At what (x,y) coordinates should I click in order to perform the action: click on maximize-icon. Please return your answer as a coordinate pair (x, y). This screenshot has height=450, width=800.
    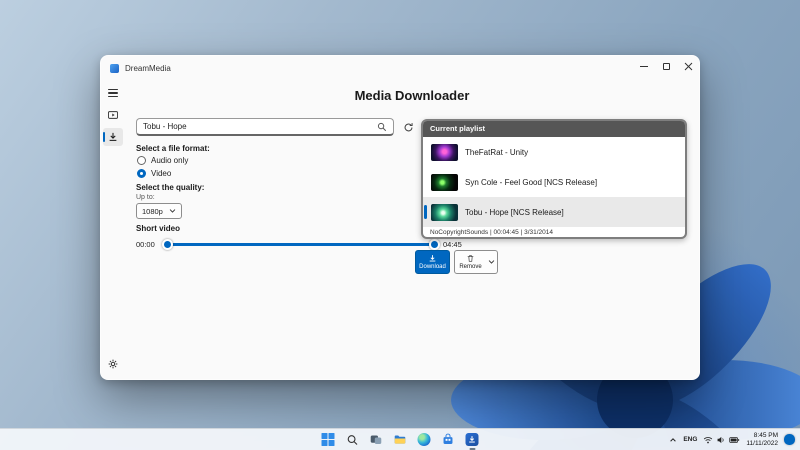
    Looking at the image, I should click on (666, 66).